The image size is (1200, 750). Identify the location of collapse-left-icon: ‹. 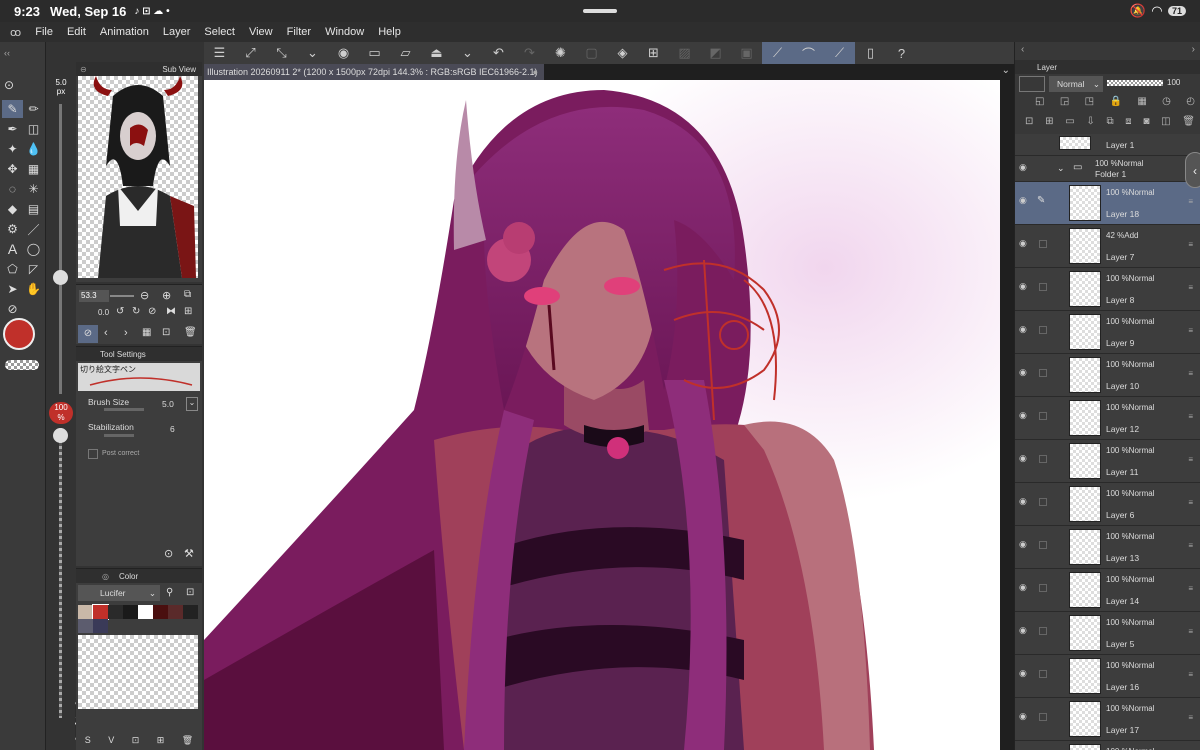
(1022, 51).